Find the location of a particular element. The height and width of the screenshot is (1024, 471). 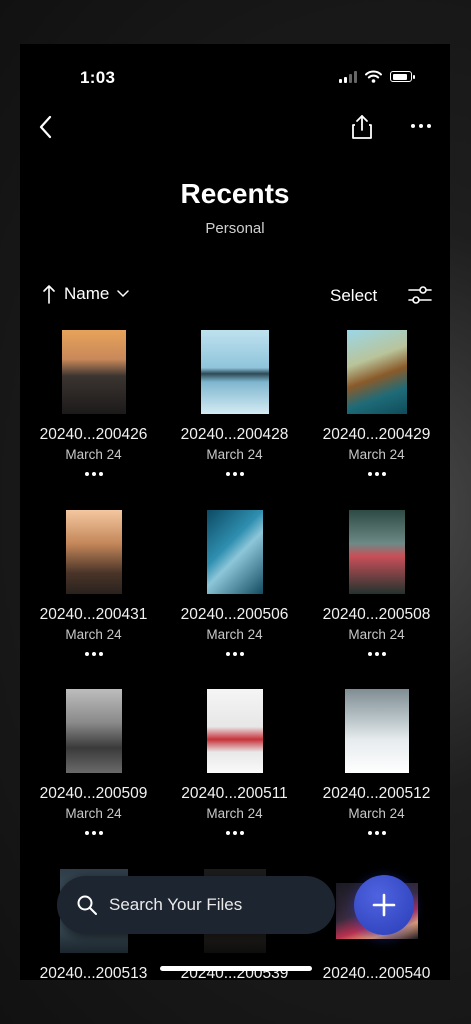

file-item: 20240...200426 March 24 is located at coordinates (93, 405).